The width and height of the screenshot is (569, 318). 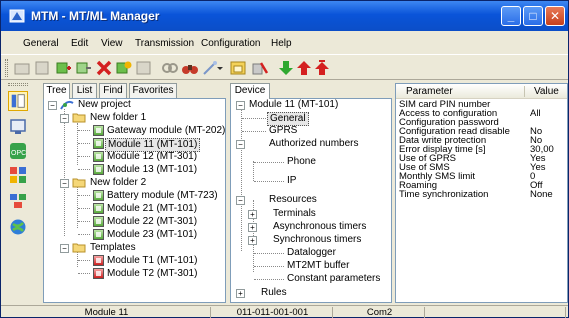 I want to click on side-toolbar-grip, so click(x=18, y=84).